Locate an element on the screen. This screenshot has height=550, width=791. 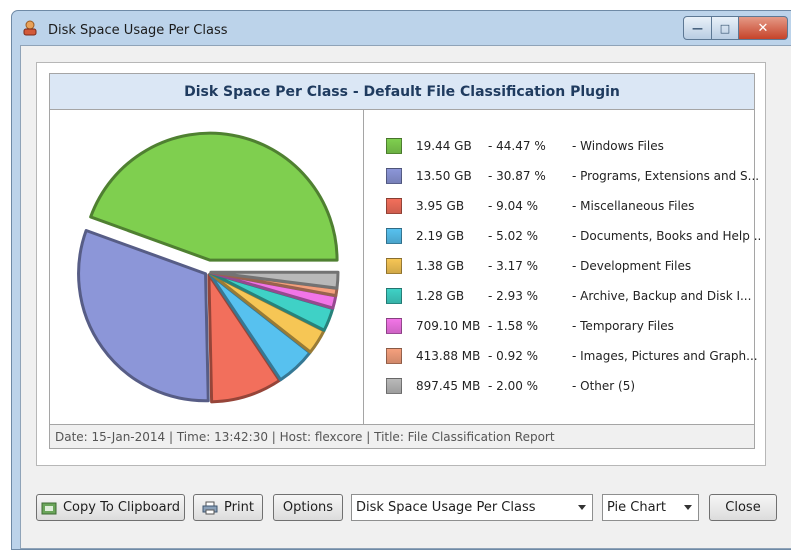
minimize-icon: — is located at coordinates (697, 28).